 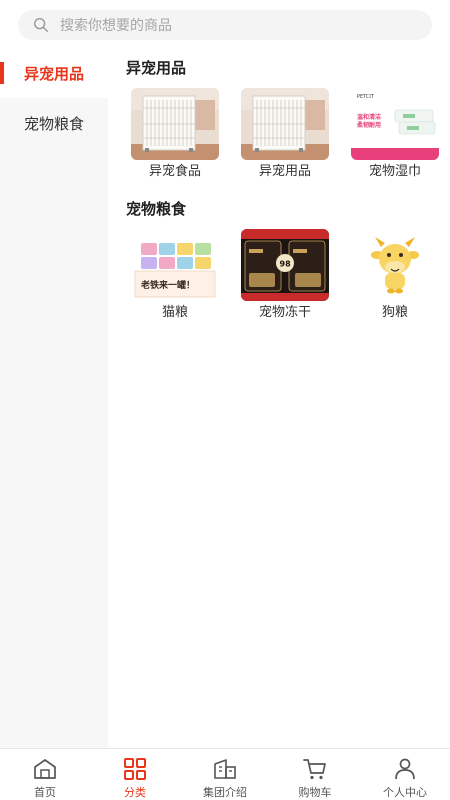 I want to click on tab-profile: 个人中心, so click(x=405, y=774).